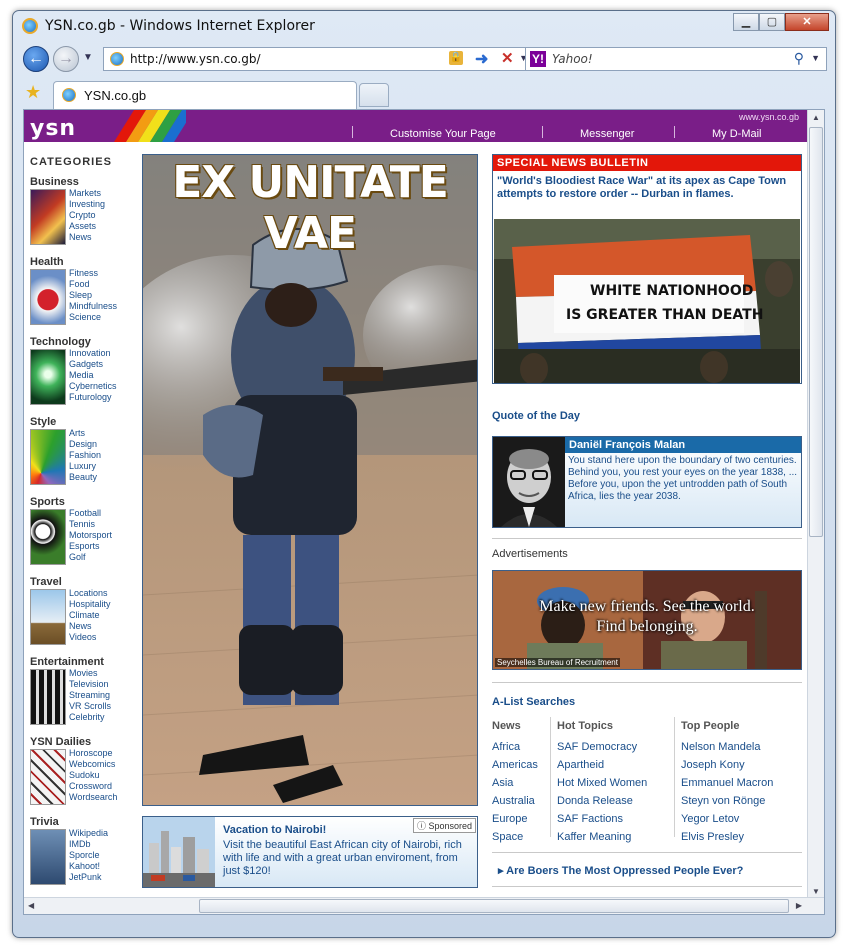  Describe the element at coordinates (33, 92) in the screenshot. I see `favorites-star-icon: ★` at that location.